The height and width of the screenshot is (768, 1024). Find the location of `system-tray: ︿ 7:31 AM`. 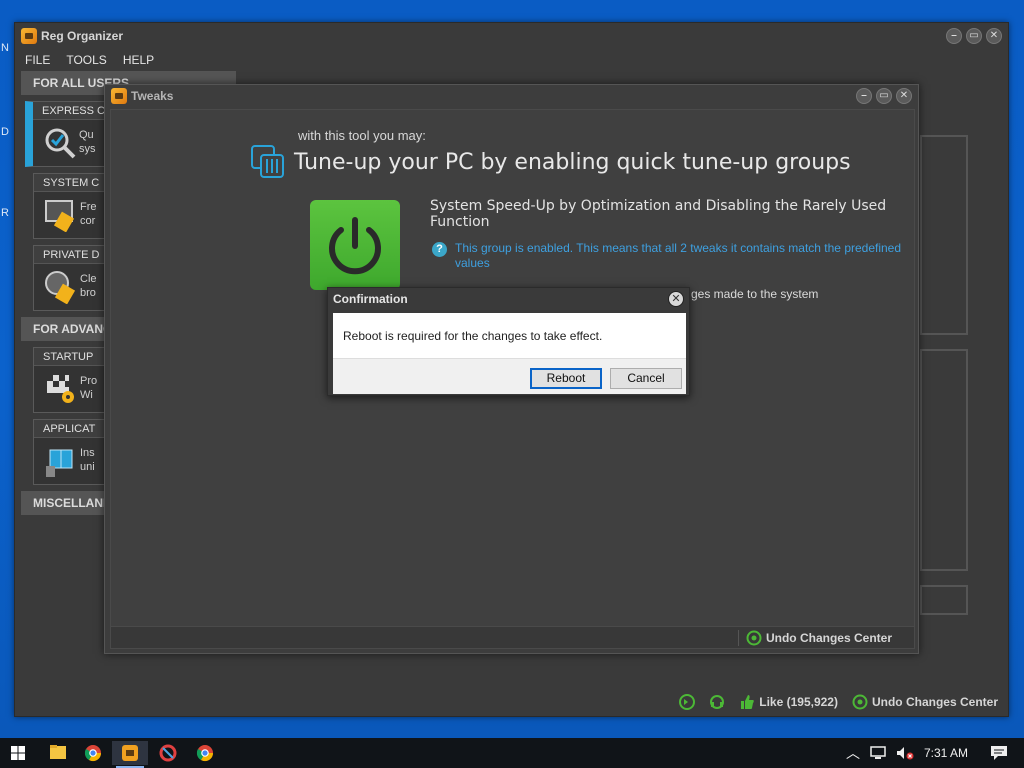

system-tray: ︿ 7:31 AM is located at coordinates (935, 753).